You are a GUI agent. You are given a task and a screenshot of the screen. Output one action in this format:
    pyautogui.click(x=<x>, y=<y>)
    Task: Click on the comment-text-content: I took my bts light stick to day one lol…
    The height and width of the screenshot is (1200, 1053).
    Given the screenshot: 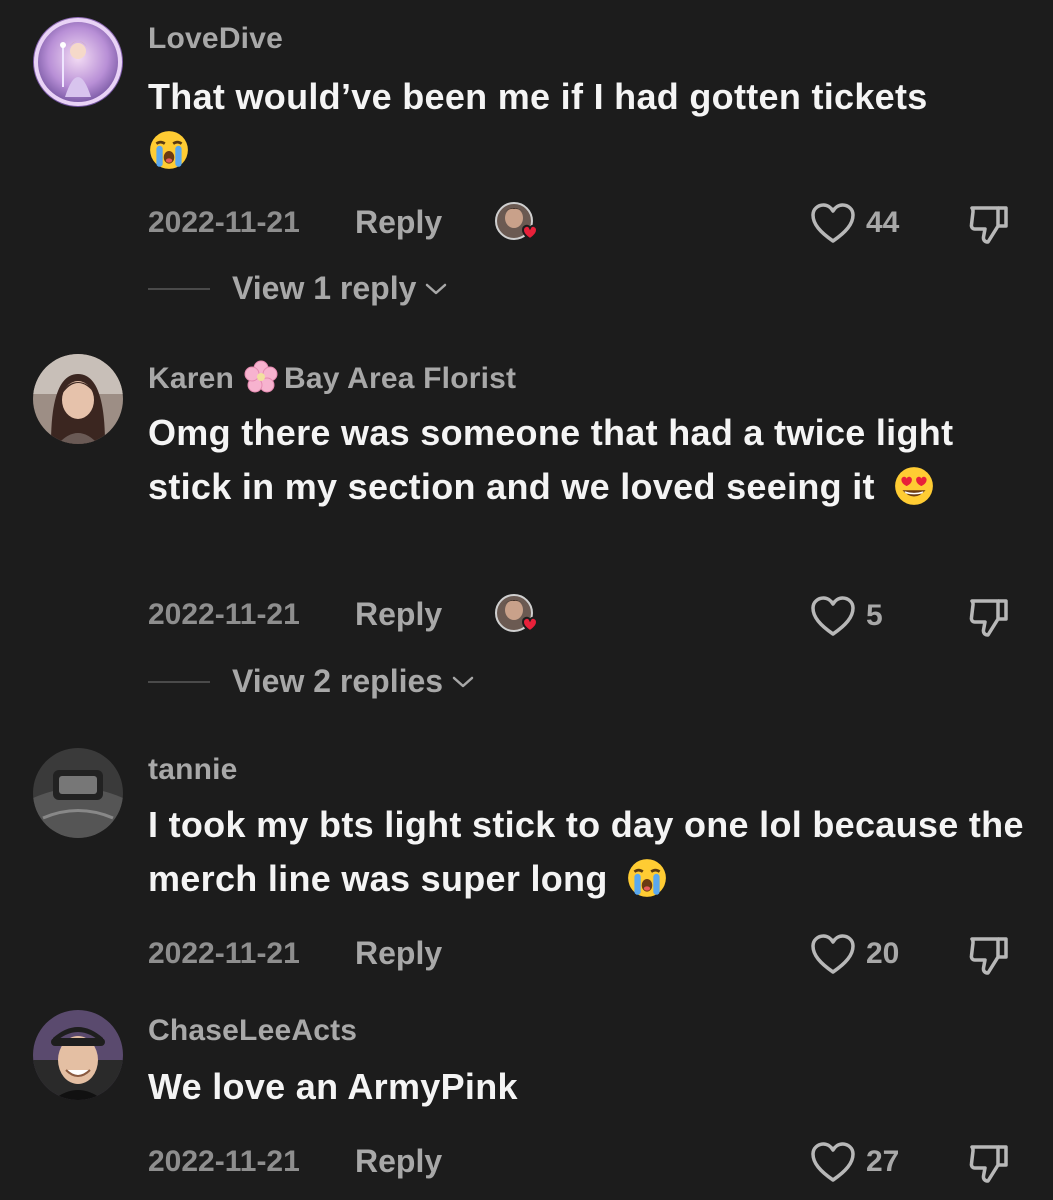 What is the action you would take?
    pyautogui.click(x=586, y=851)
    